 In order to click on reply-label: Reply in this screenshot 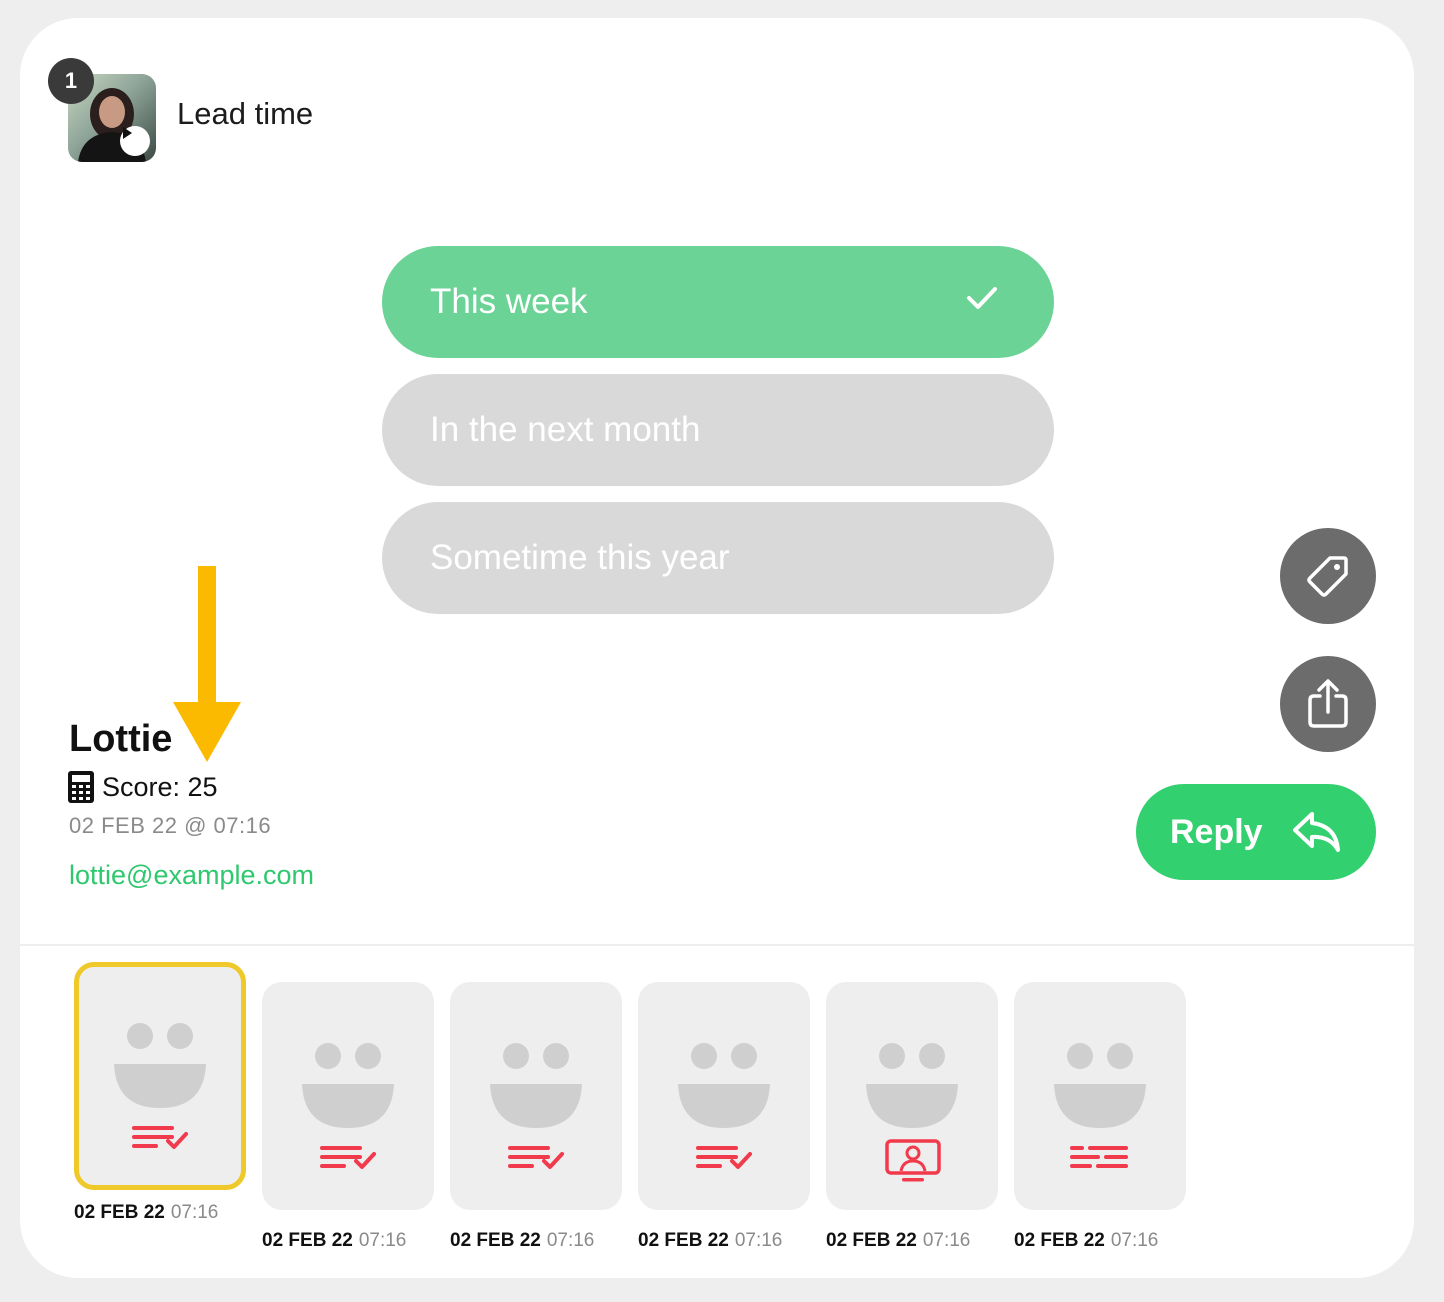, I will do `click(1216, 831)`.